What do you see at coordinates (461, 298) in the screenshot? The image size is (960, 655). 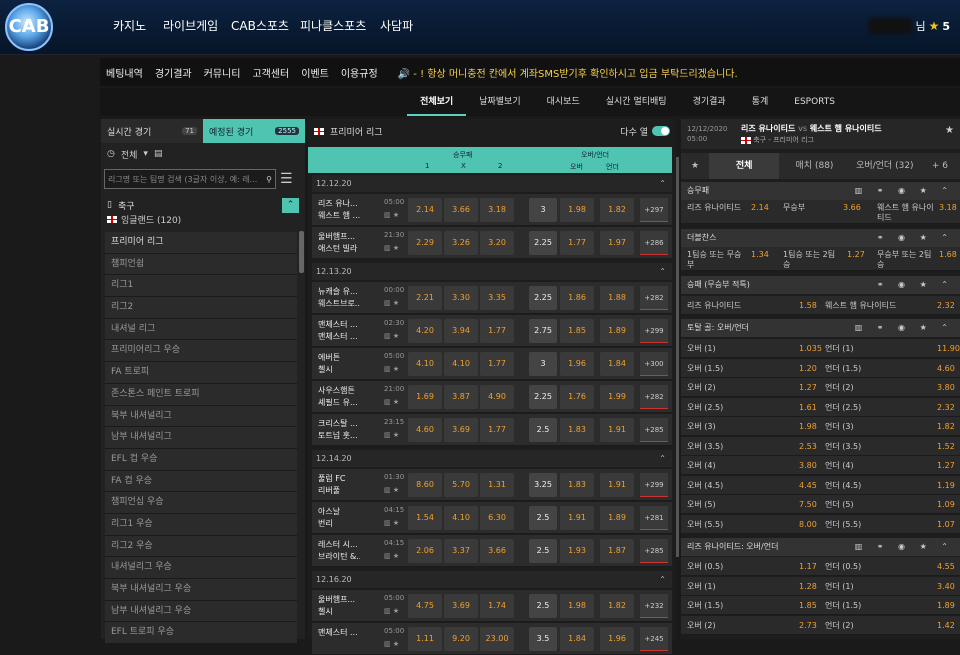 I see `odd-draw: 3.30` at bounding box center [461, 298].